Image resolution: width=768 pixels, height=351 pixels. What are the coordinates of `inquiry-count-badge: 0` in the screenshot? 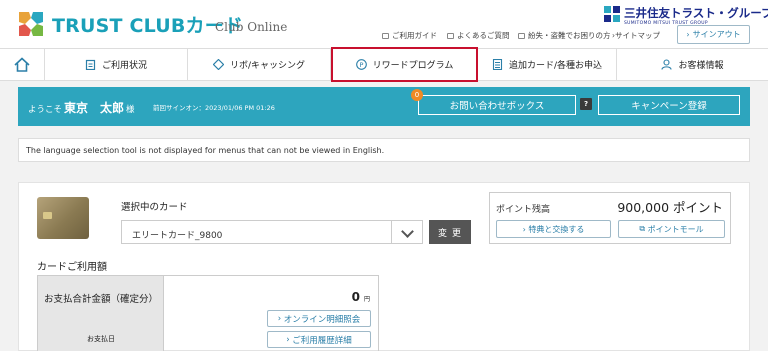 It's located at (417, 95).